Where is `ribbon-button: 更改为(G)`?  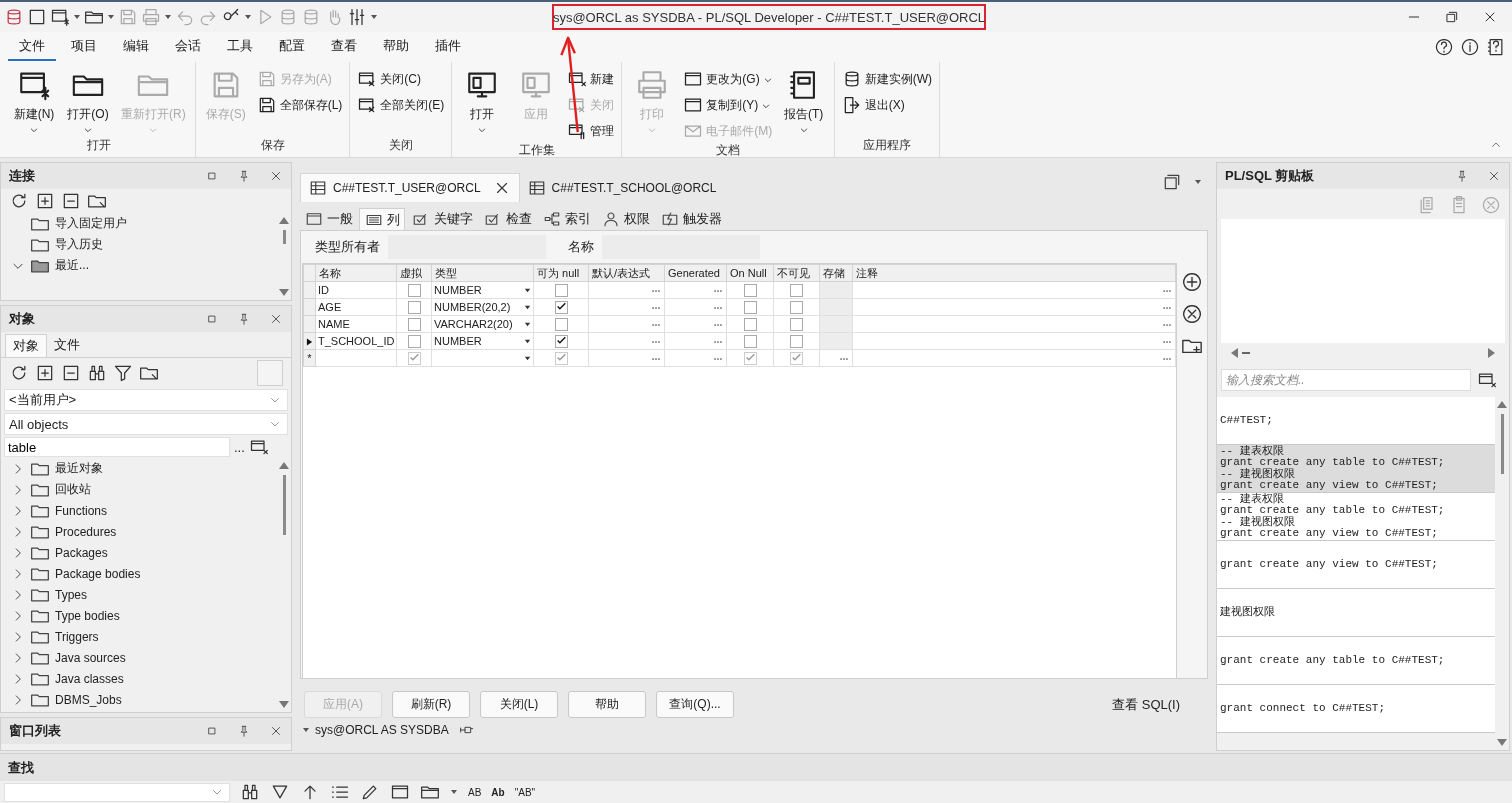
ribbon-button: 更改为(G) is located at coordinates (728, 79).